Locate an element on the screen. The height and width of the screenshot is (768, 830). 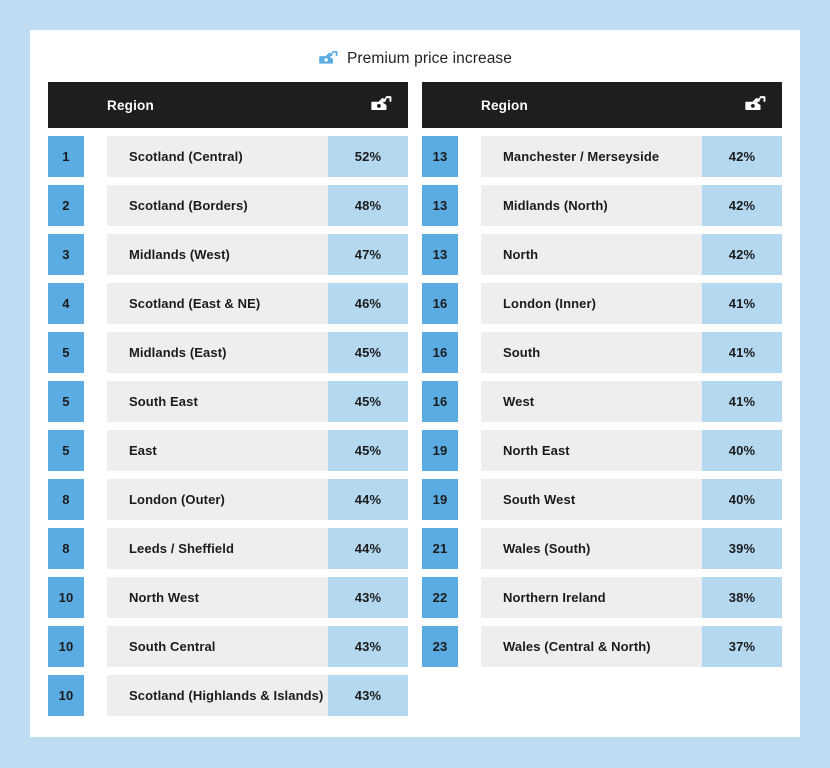
region-name: Northern Ireland is located at coordinates (591, 597).